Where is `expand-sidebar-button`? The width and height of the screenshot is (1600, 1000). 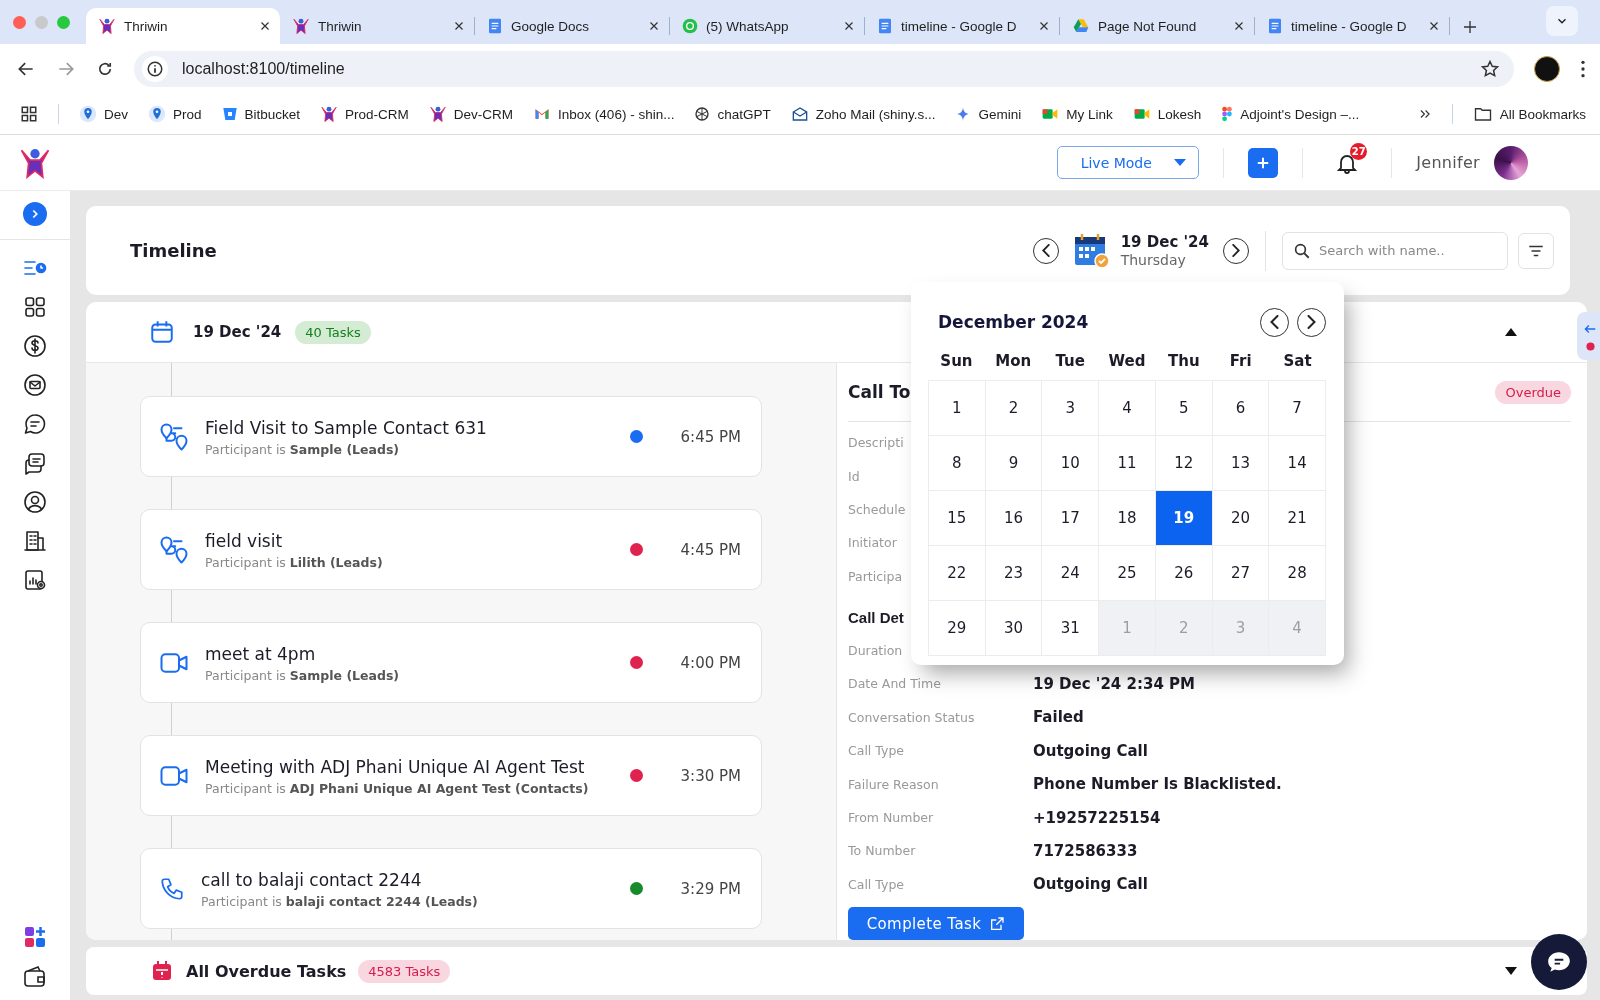 expand-sidebar-button is located at coordinates (35, 214).